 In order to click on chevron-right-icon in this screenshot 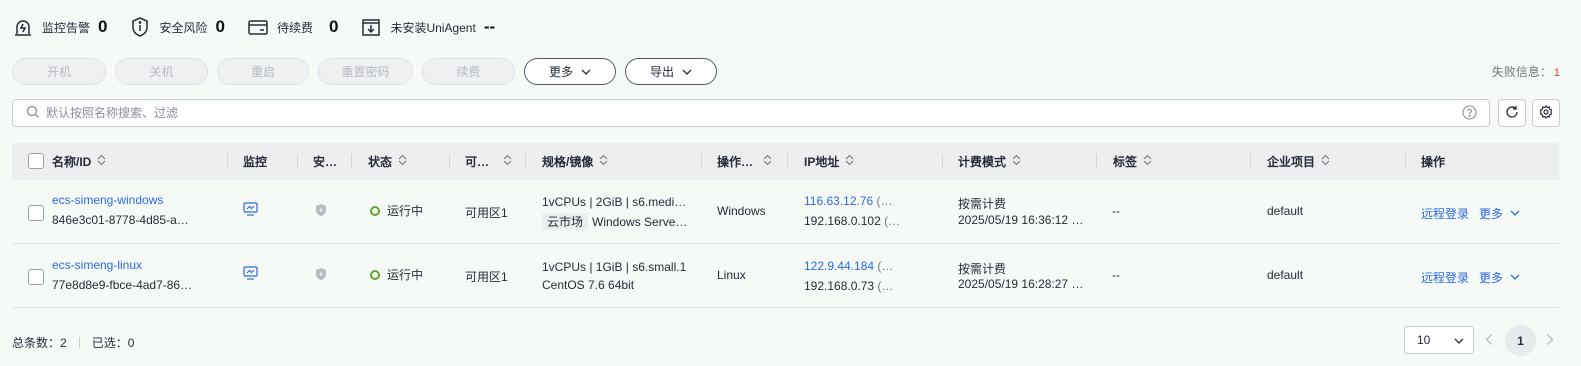, I will do `click(1550, 341)`.